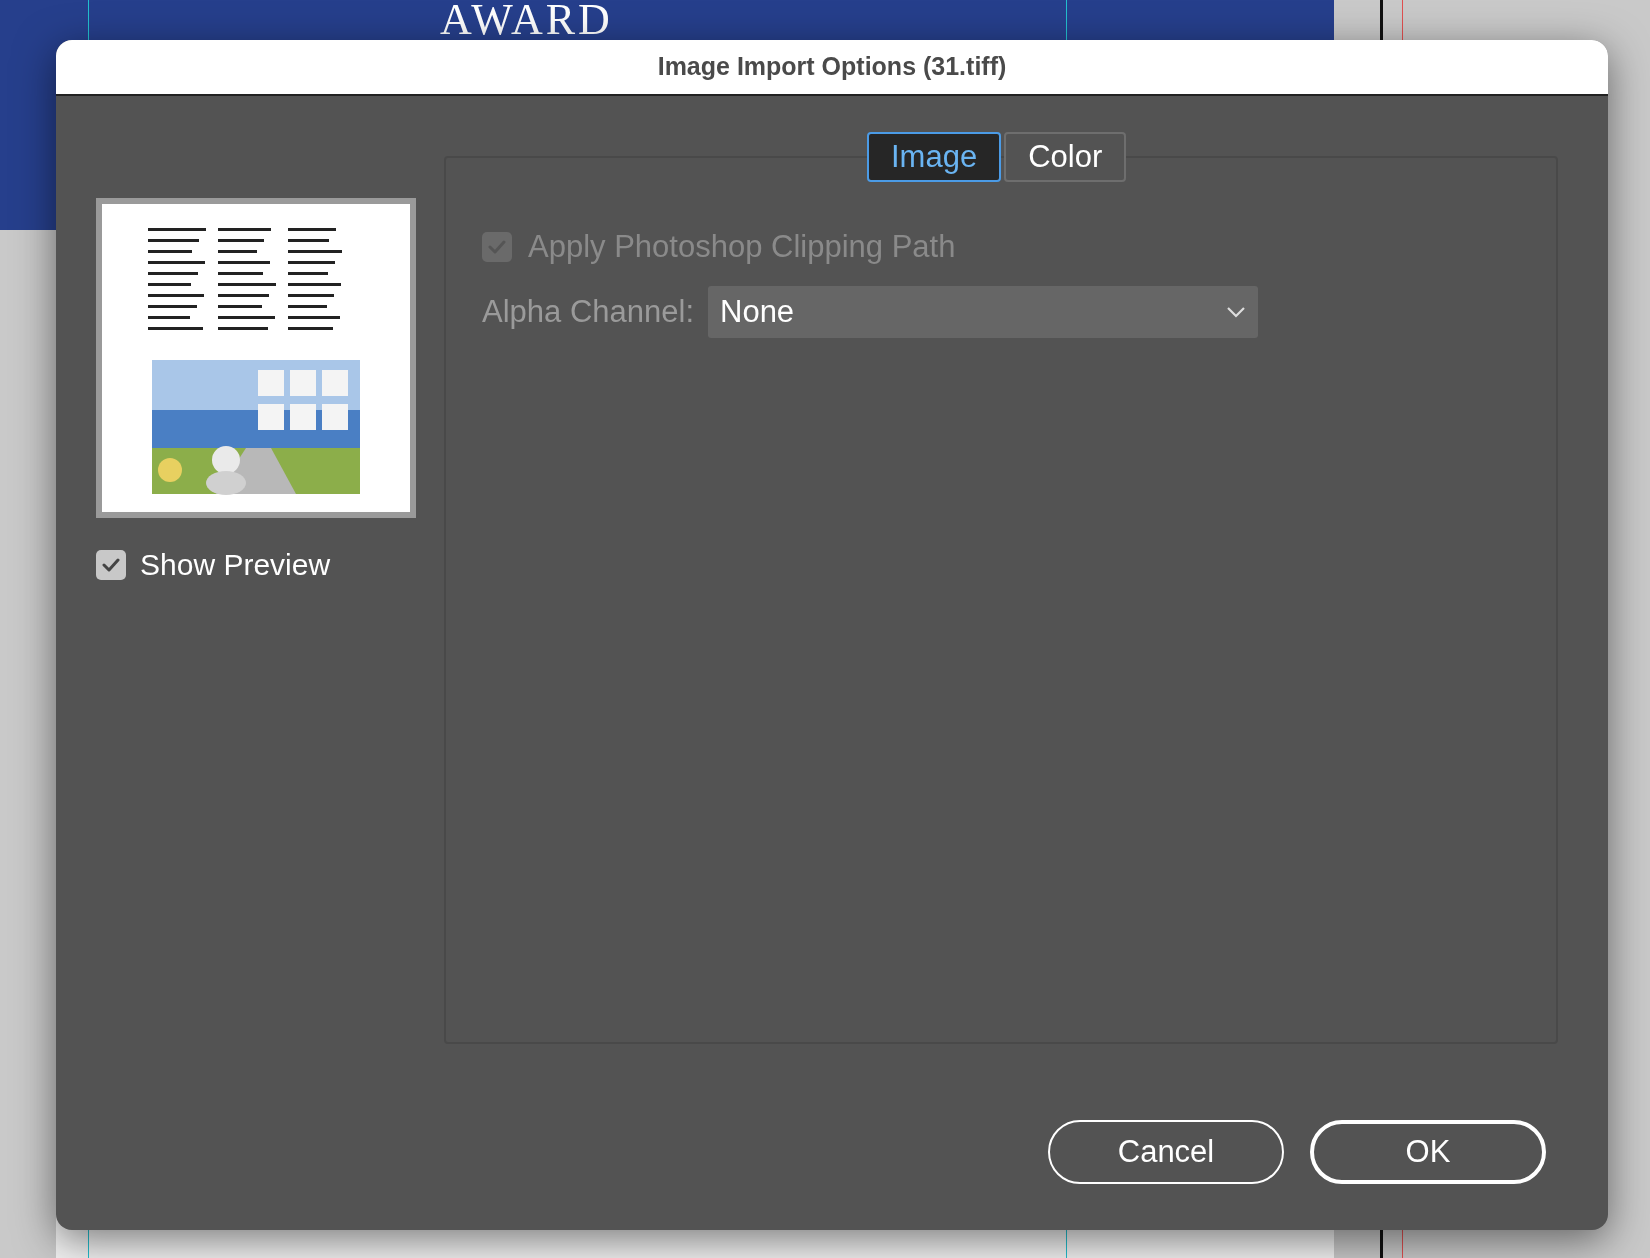 Image resolution: width=1650 pixels, height=1258 pixels. Describe the element at coordinates (1166, 1152) in the screenshot. I see `cancel-button: Cancel` at that location.